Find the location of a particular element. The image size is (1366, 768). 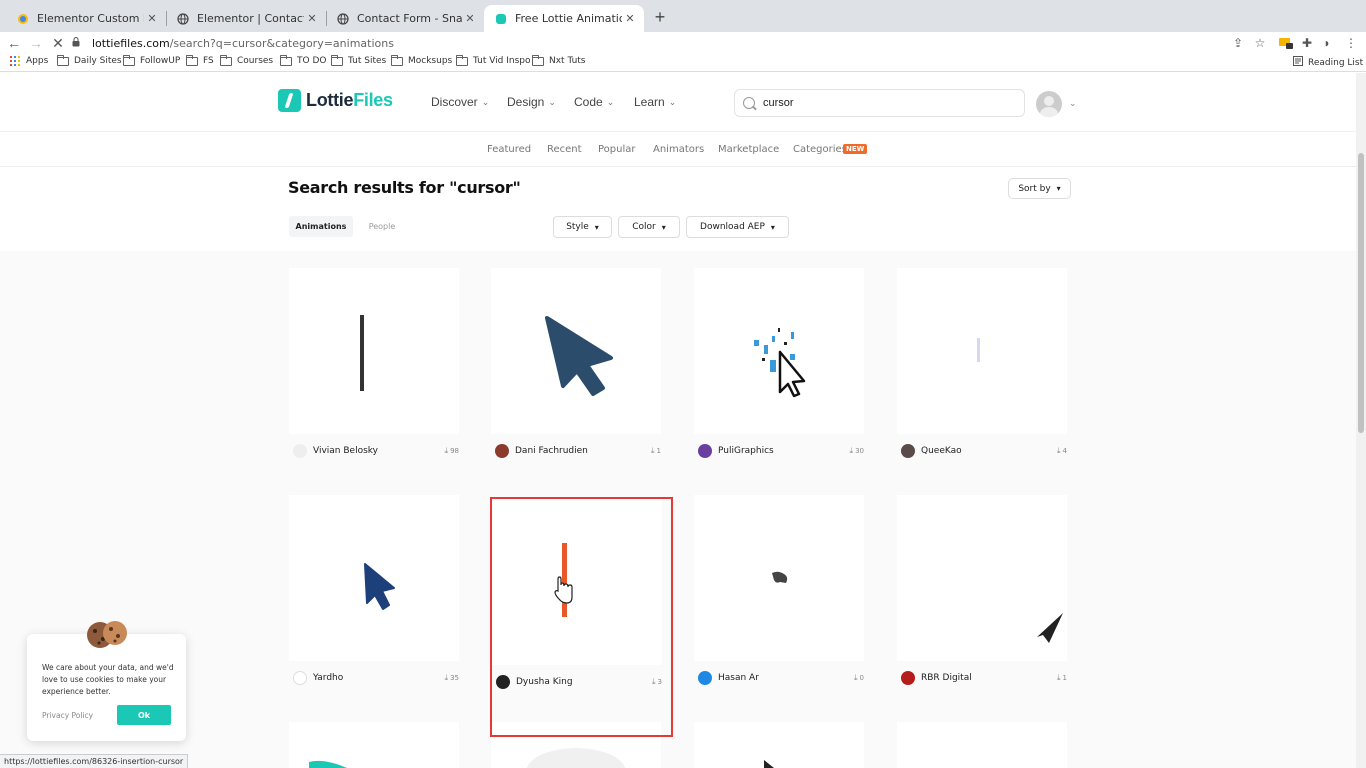

animation-card: Vivian Belosky ⤓ 98 is located at coordinates (374, 374).